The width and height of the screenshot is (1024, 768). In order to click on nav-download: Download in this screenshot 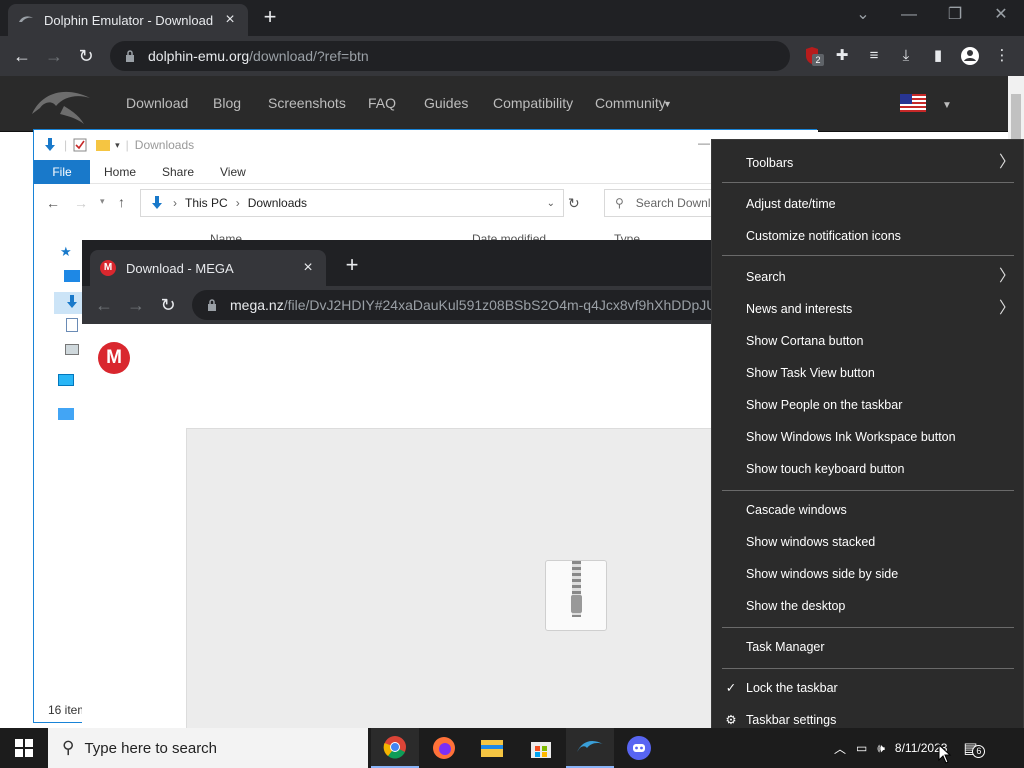, I will do `click(157, 103)`.